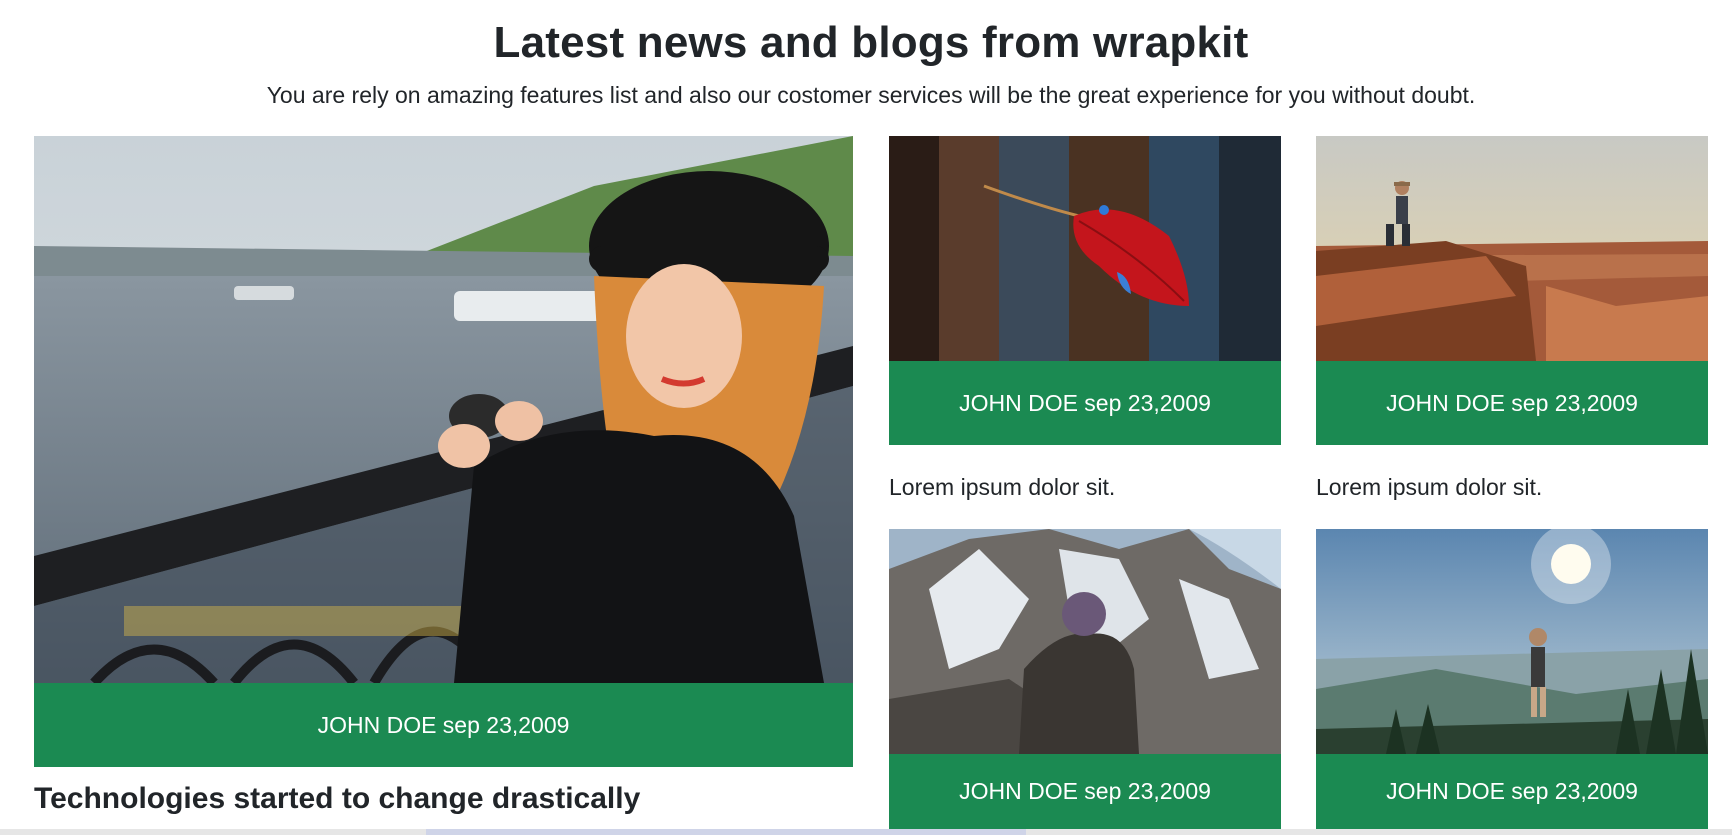 The width and height of the screenshot is (1732, 835). I want to click on valley-hiker-photo, so click(1512, 641).